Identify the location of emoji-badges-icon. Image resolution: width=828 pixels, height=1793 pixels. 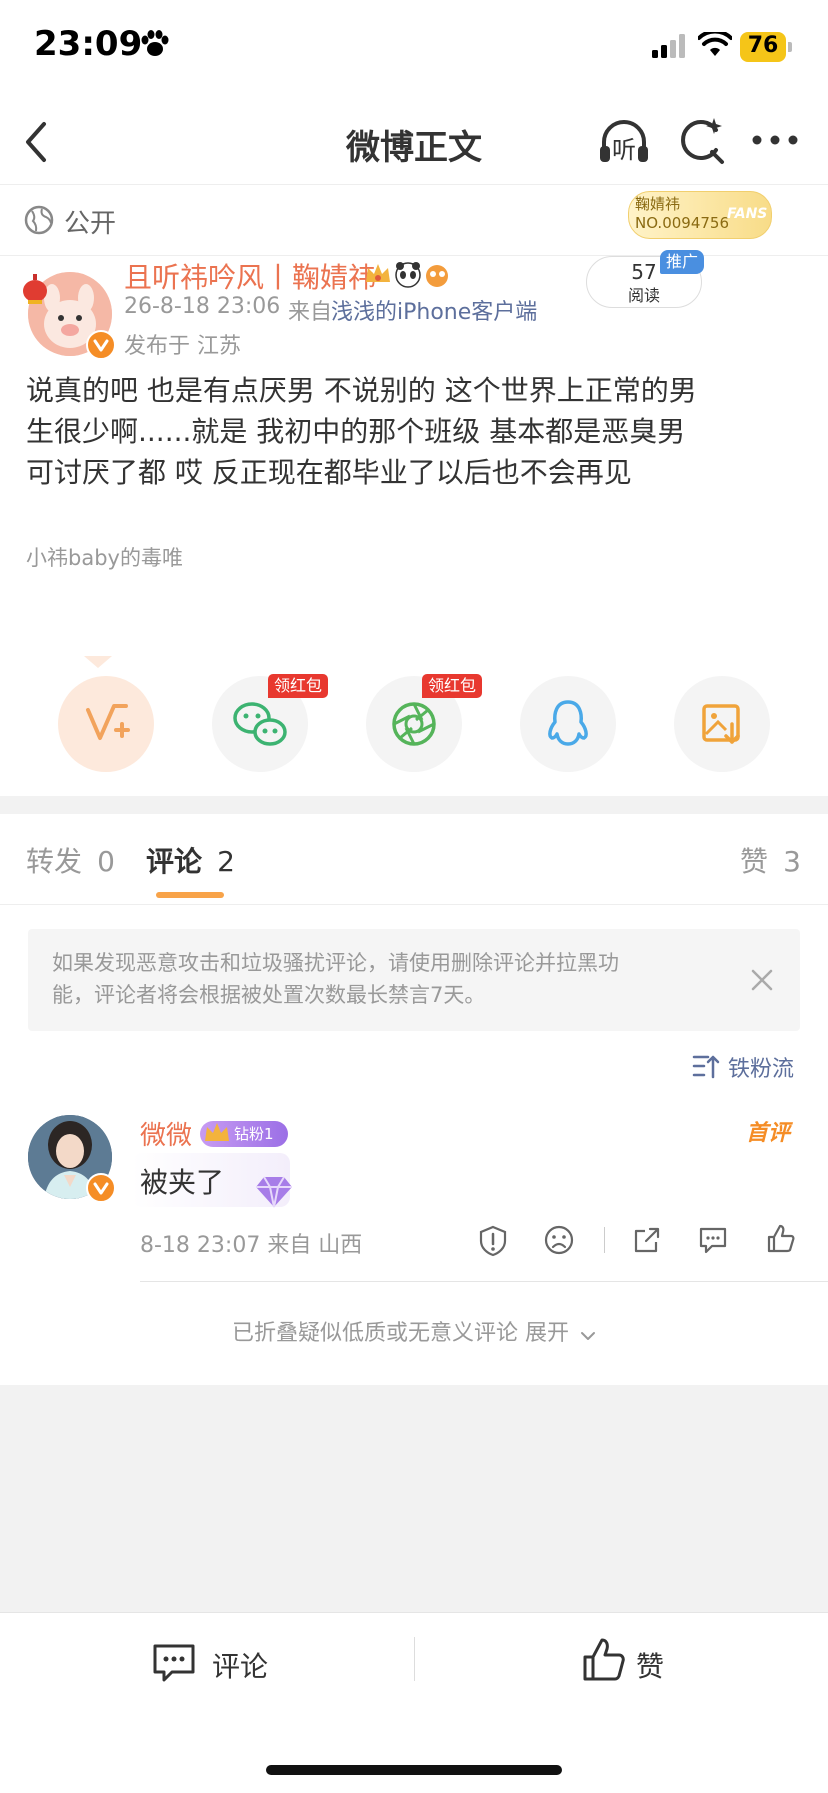
(407, 275).